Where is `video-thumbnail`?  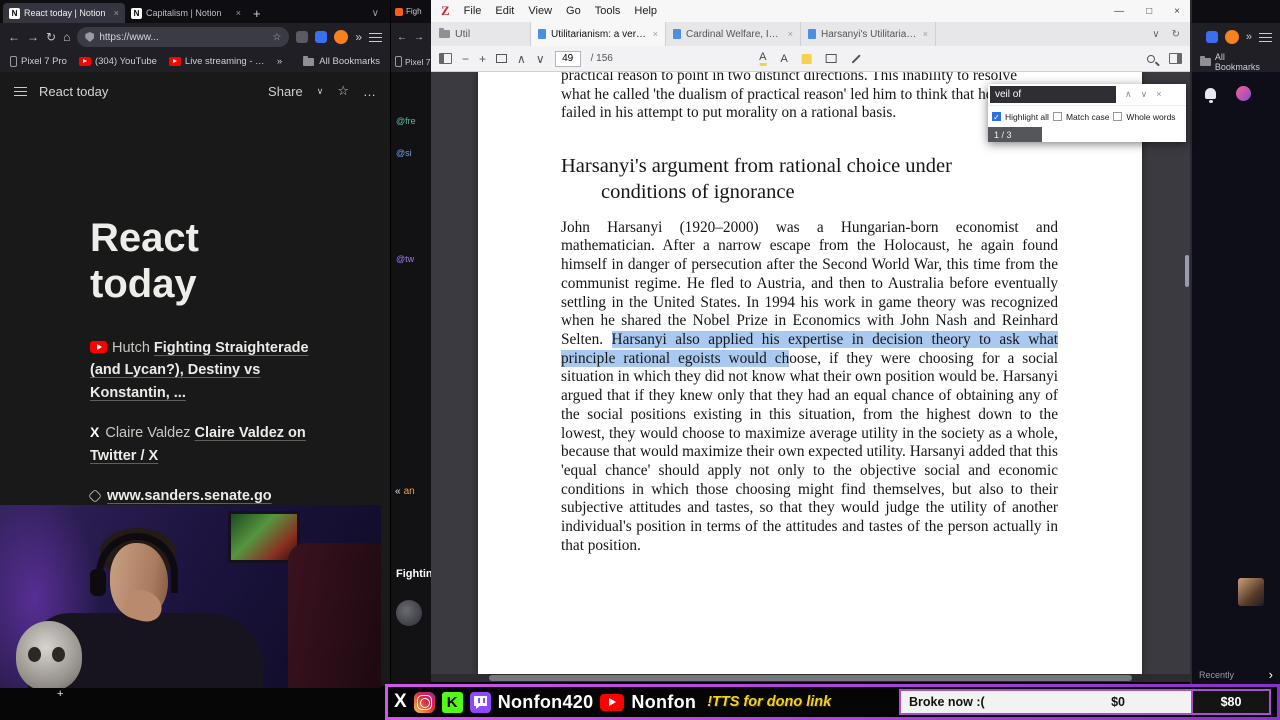 video-thumbnail is located at coordinates (1251, 592).